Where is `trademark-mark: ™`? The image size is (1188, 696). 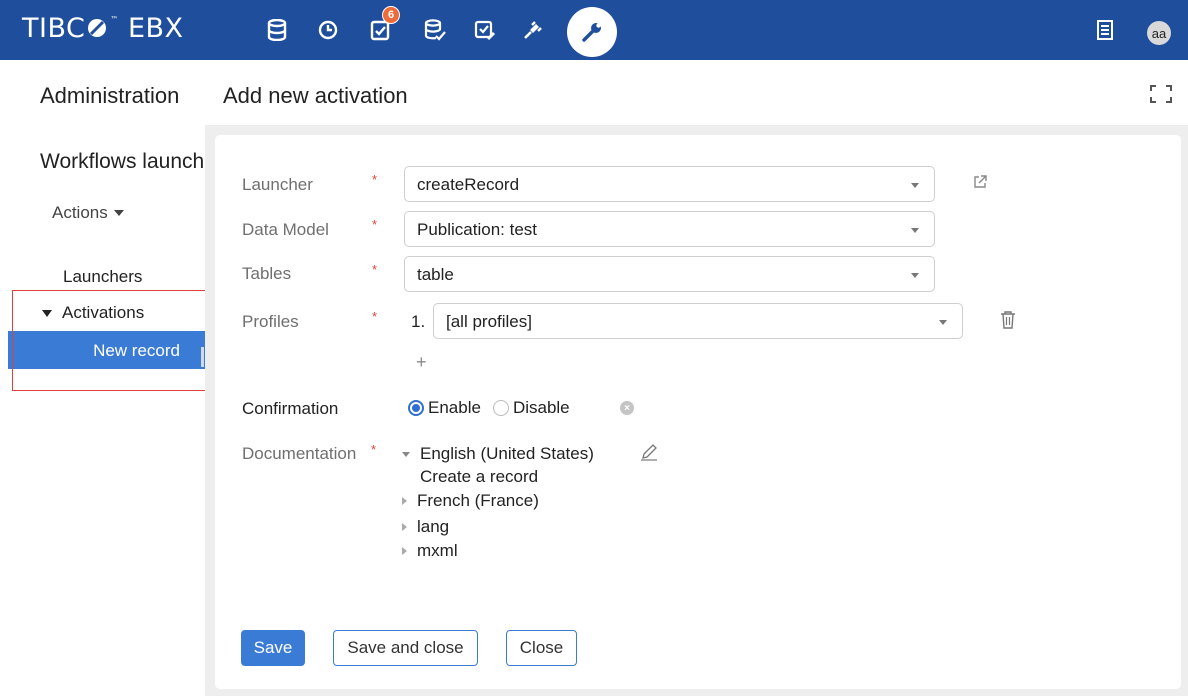
trademark-mark: ™ is located at coordinates (114, 19).